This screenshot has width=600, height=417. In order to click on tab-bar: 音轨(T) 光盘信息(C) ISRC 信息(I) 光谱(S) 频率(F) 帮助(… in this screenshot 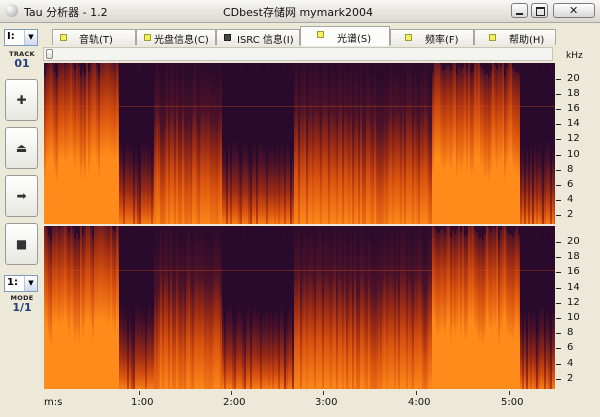, I will do `click(319, 35)`.